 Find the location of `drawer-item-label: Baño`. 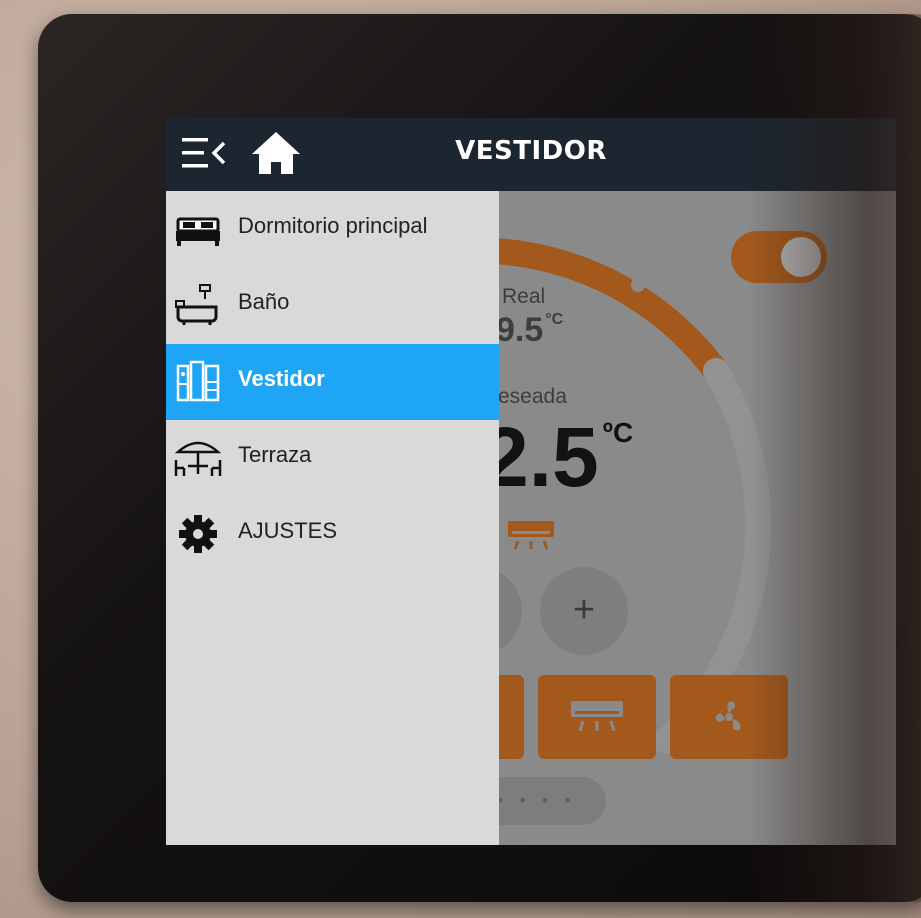

drawer-item-label: Baño is located at coordinates (264, 301).